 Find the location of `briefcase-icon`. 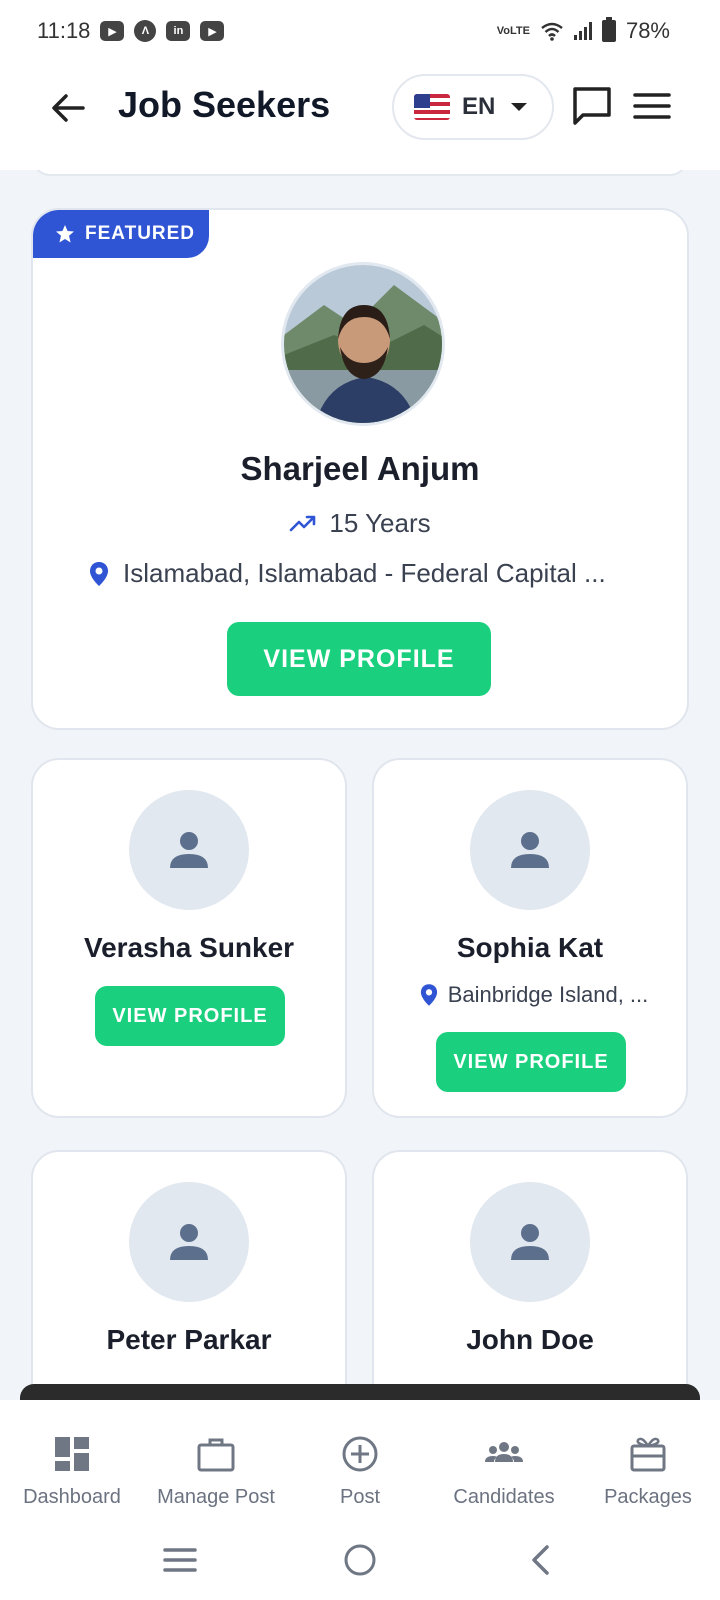

briefcase-icon is located at coordinates (216, 1455).